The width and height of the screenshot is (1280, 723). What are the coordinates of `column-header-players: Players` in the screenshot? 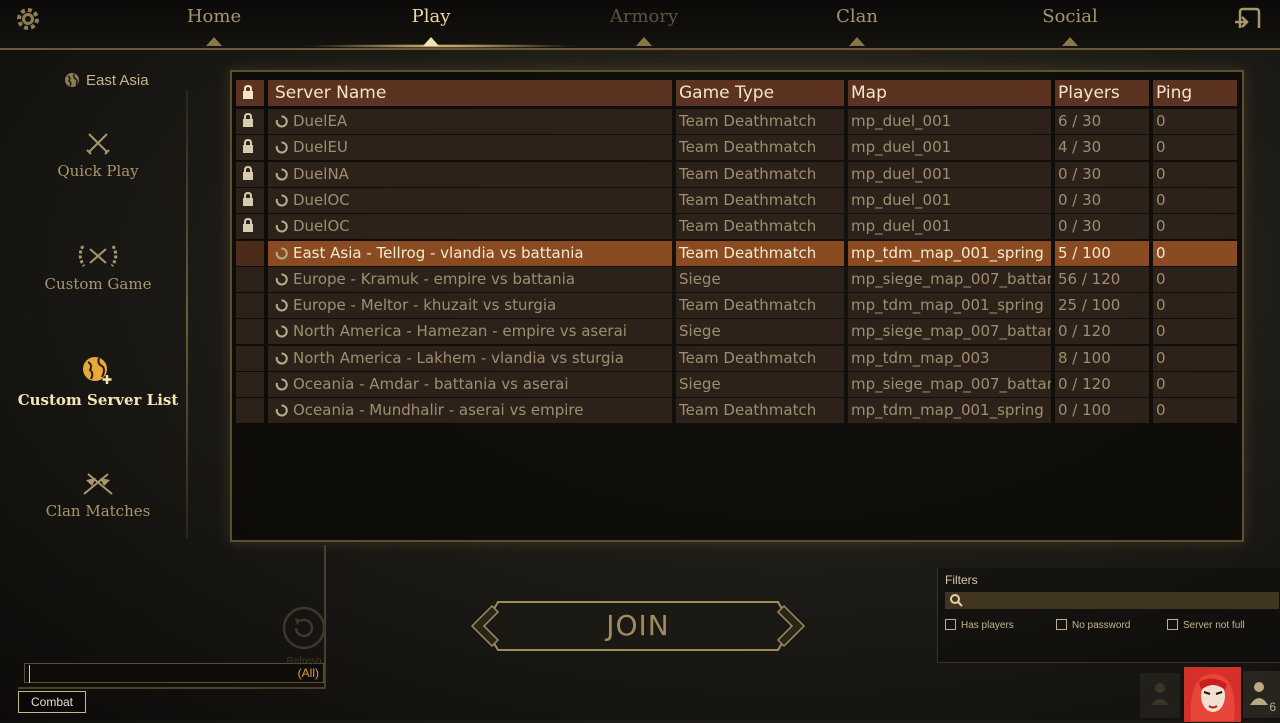 It's located at (1102, 93).